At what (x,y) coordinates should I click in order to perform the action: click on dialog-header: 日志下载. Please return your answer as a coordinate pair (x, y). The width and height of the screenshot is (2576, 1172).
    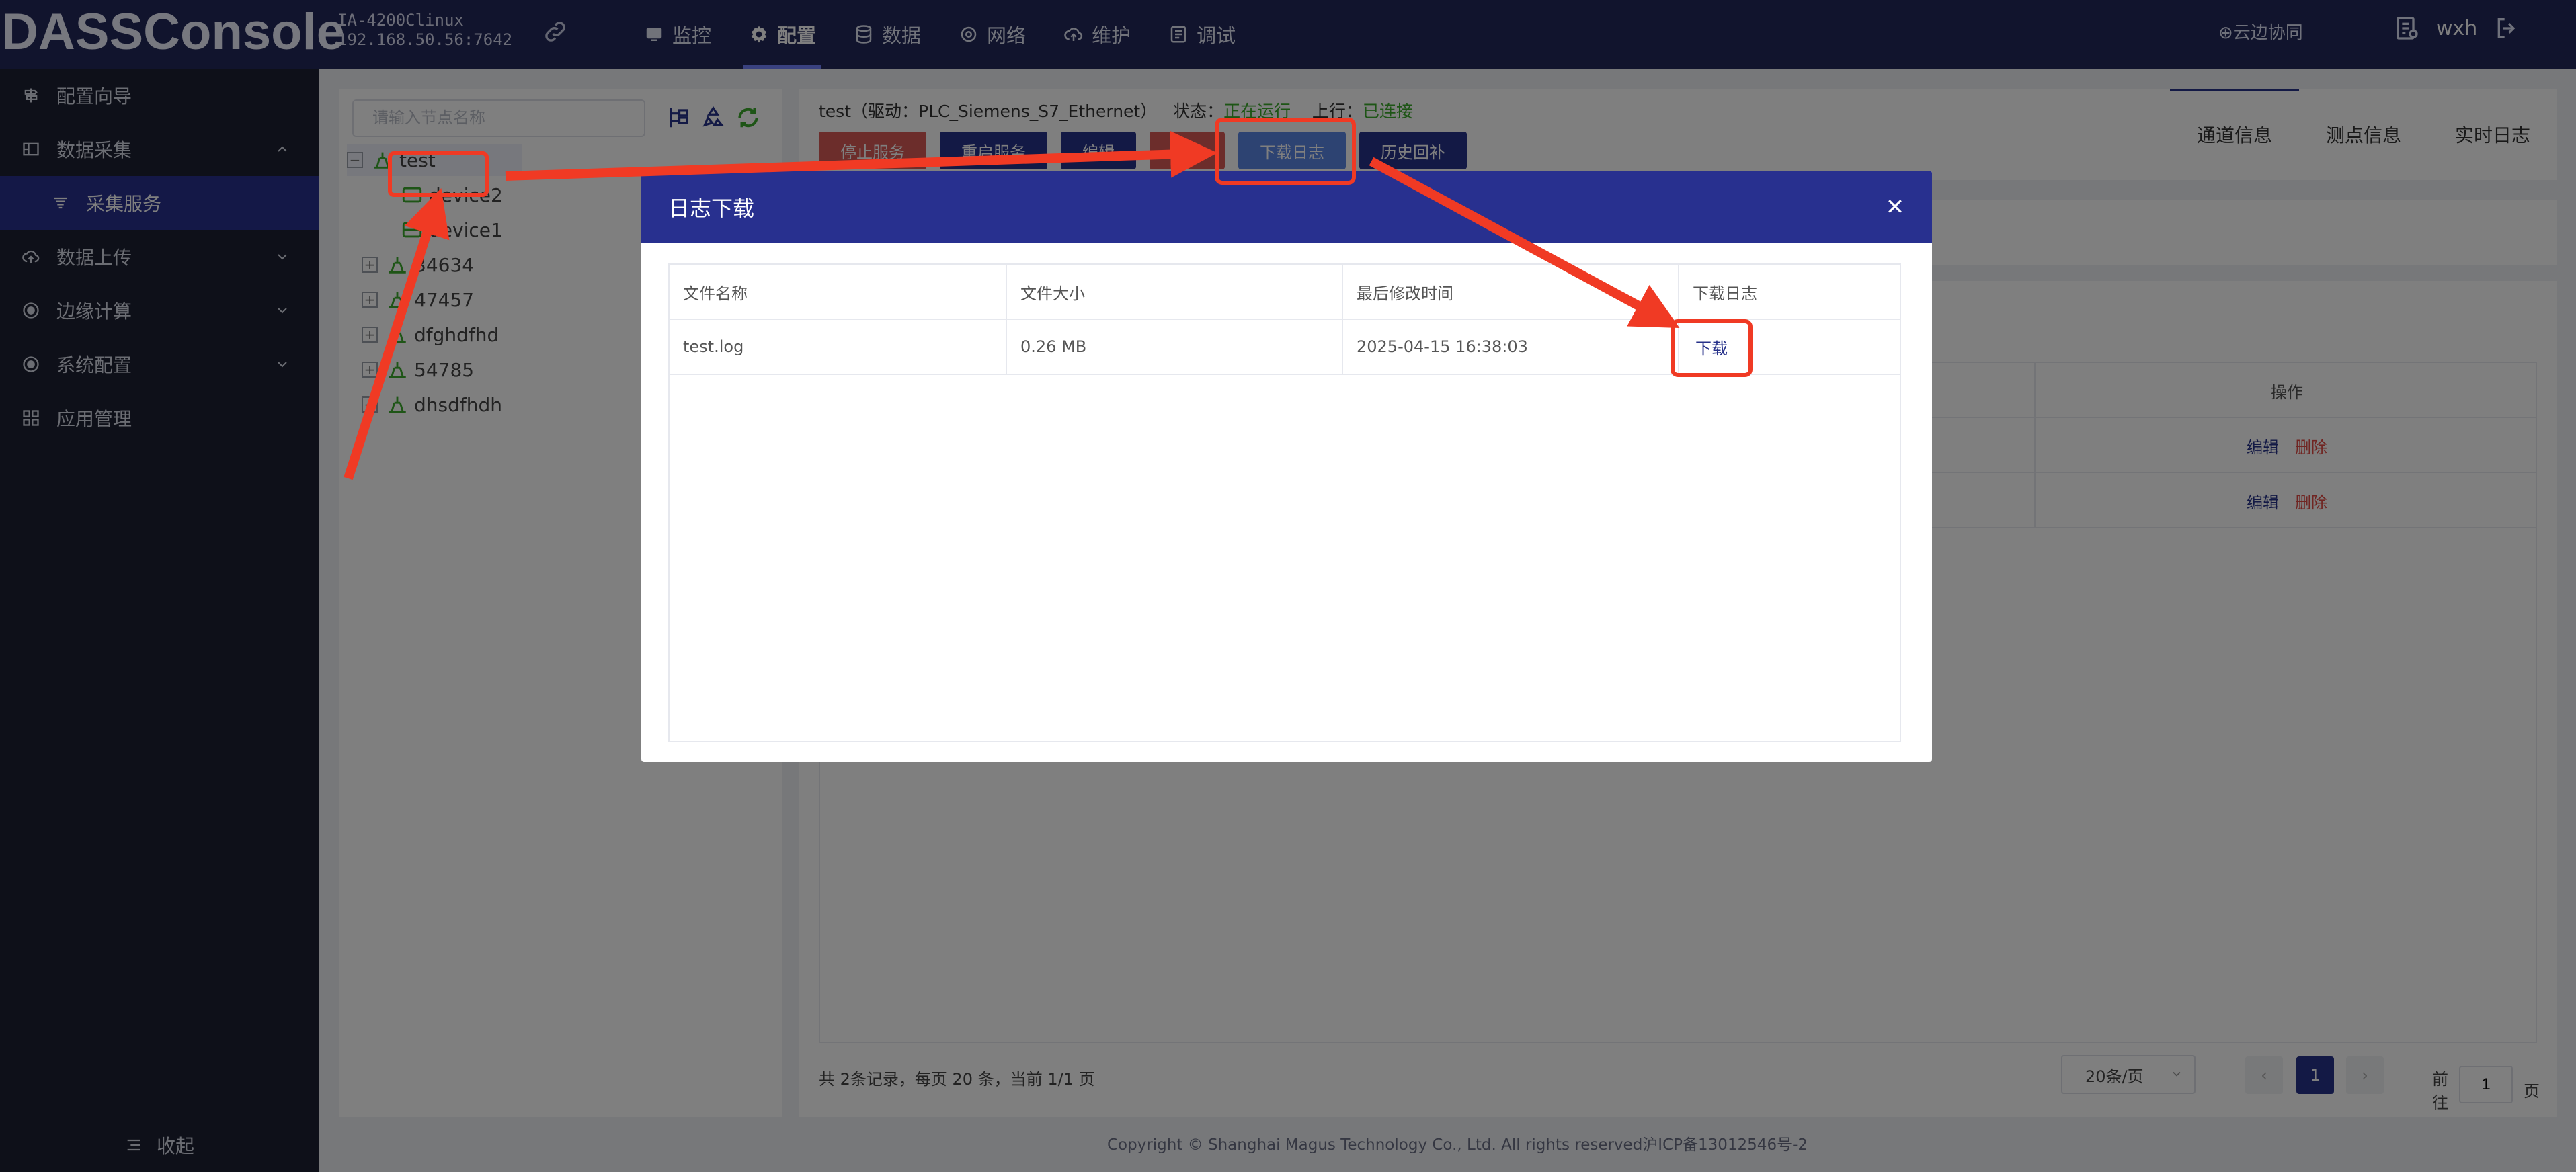
    Looking at the image, I should click on (1286, 207).